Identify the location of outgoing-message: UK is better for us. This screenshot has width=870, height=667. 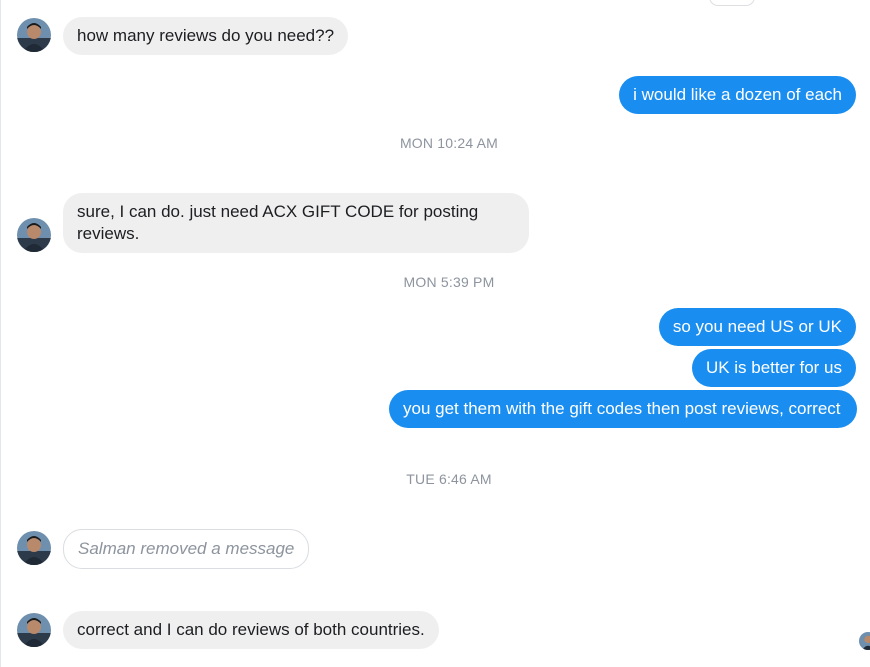
(773, 368).